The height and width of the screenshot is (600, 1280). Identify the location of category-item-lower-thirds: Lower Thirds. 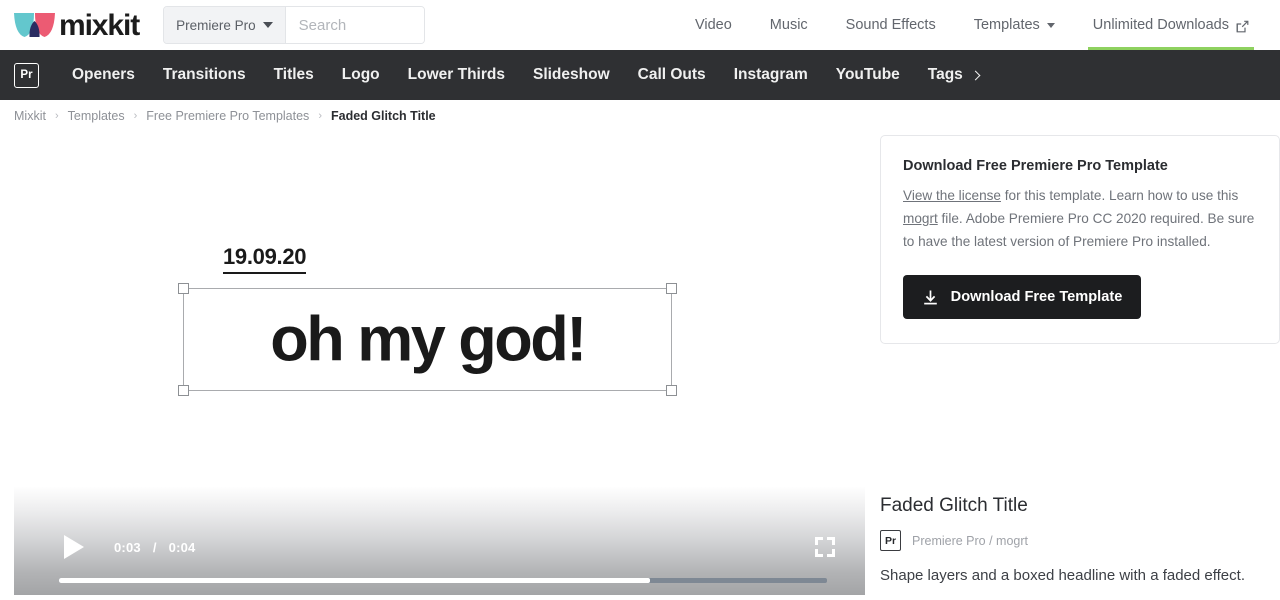
(456, 75).